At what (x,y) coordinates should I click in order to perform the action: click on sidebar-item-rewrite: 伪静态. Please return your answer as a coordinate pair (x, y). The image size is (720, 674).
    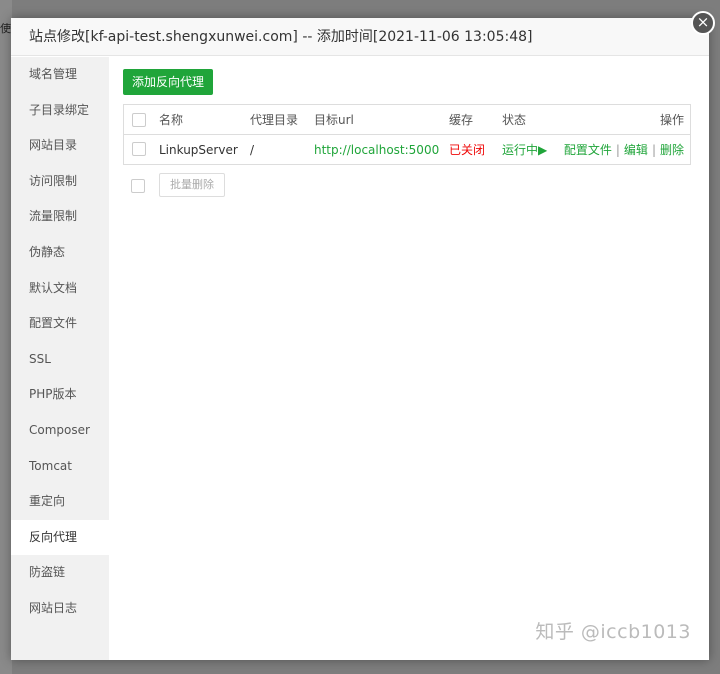
    Looking at the image, I should click on (60, 253).